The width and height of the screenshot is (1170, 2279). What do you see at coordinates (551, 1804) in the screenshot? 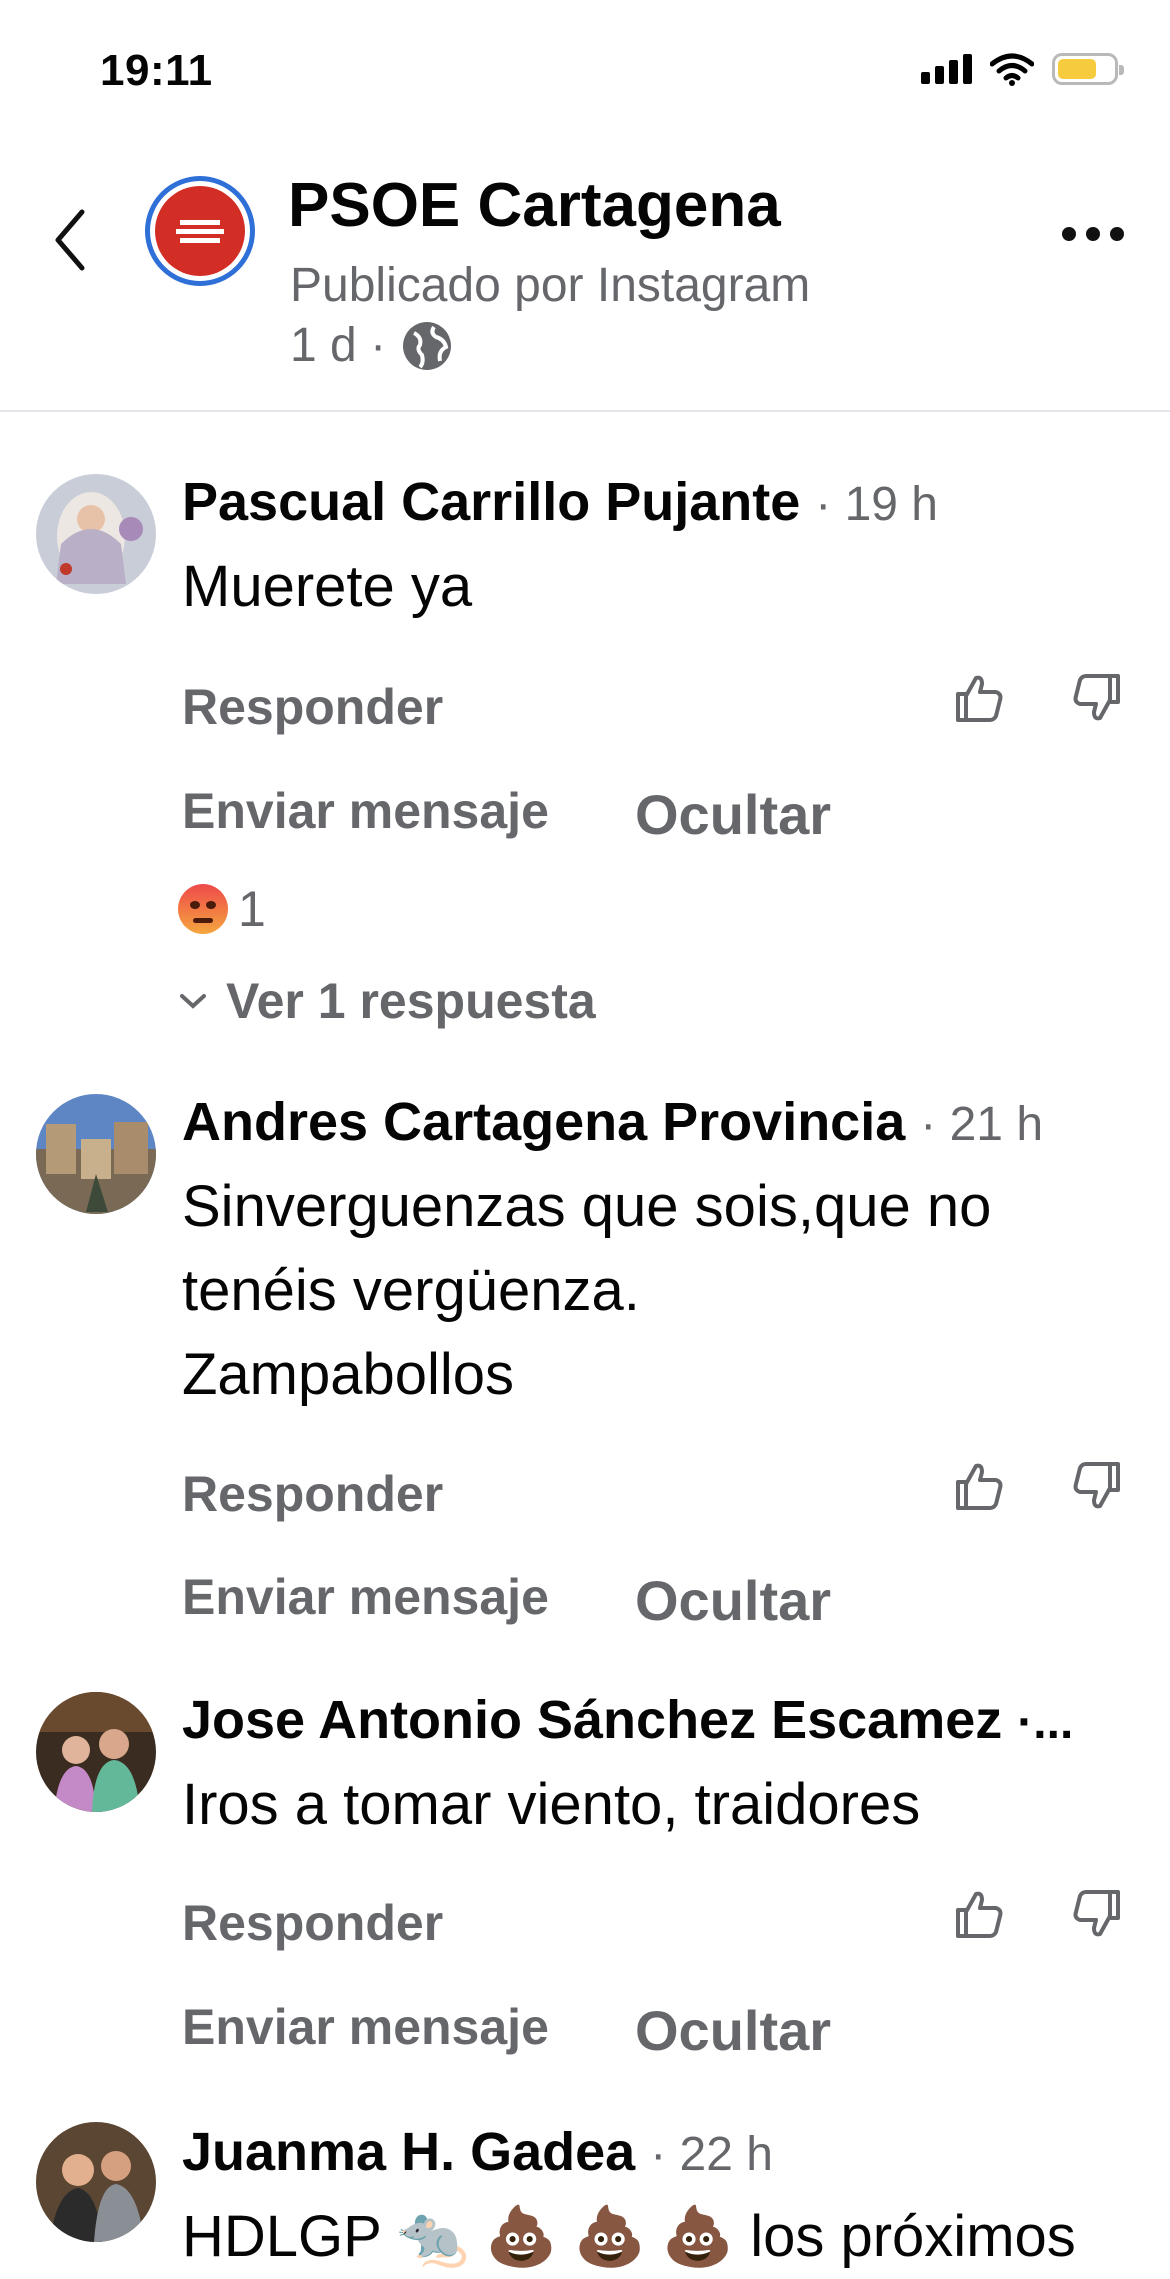
I see `comment-text: Iros a tomar viento, traidores` at bounding box center [551, 1804].